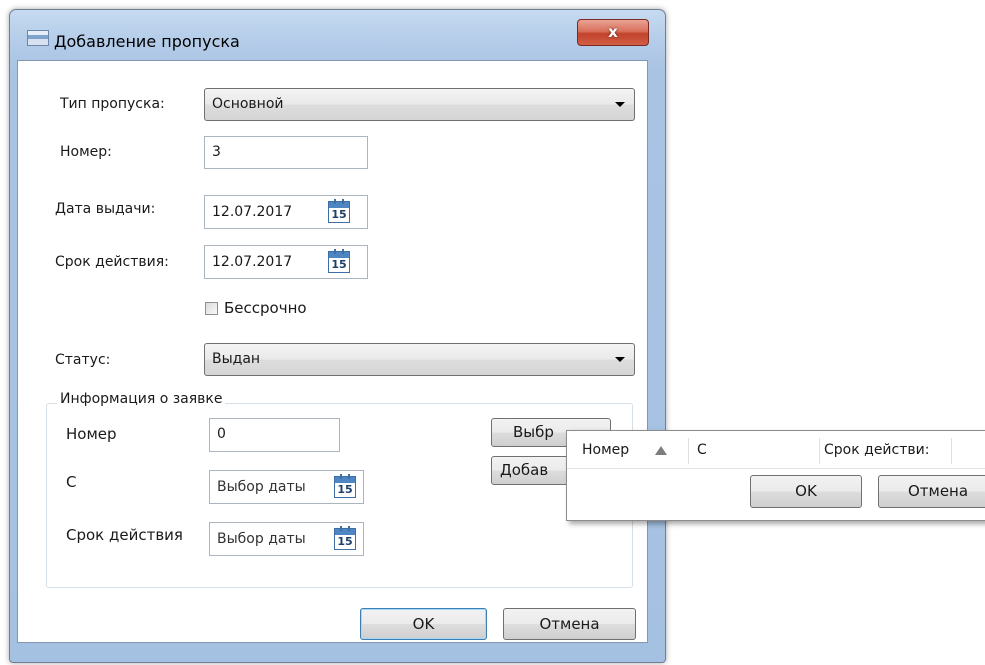  I want to click on close-button: x, so click(613, 32).